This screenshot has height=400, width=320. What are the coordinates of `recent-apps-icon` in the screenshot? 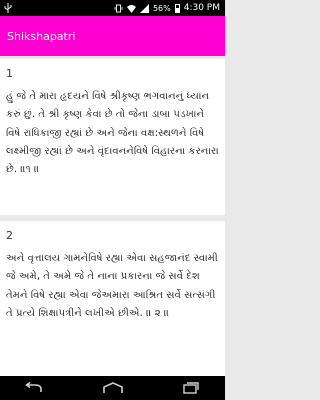 It's located at (191, 388).